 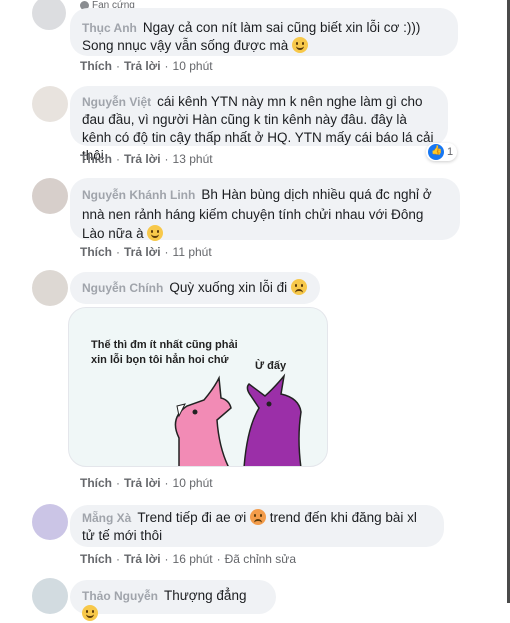 I want to click on comment-actions: Thích · Trả lời · 13 phút, so click(x=146, y=159).